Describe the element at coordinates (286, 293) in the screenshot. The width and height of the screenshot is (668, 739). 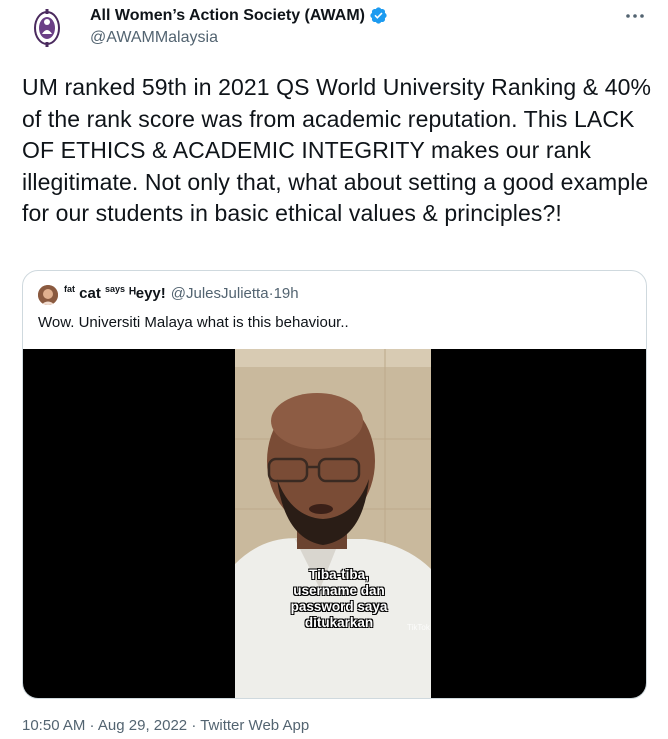
I see `quoted-time: 19h` at that location.